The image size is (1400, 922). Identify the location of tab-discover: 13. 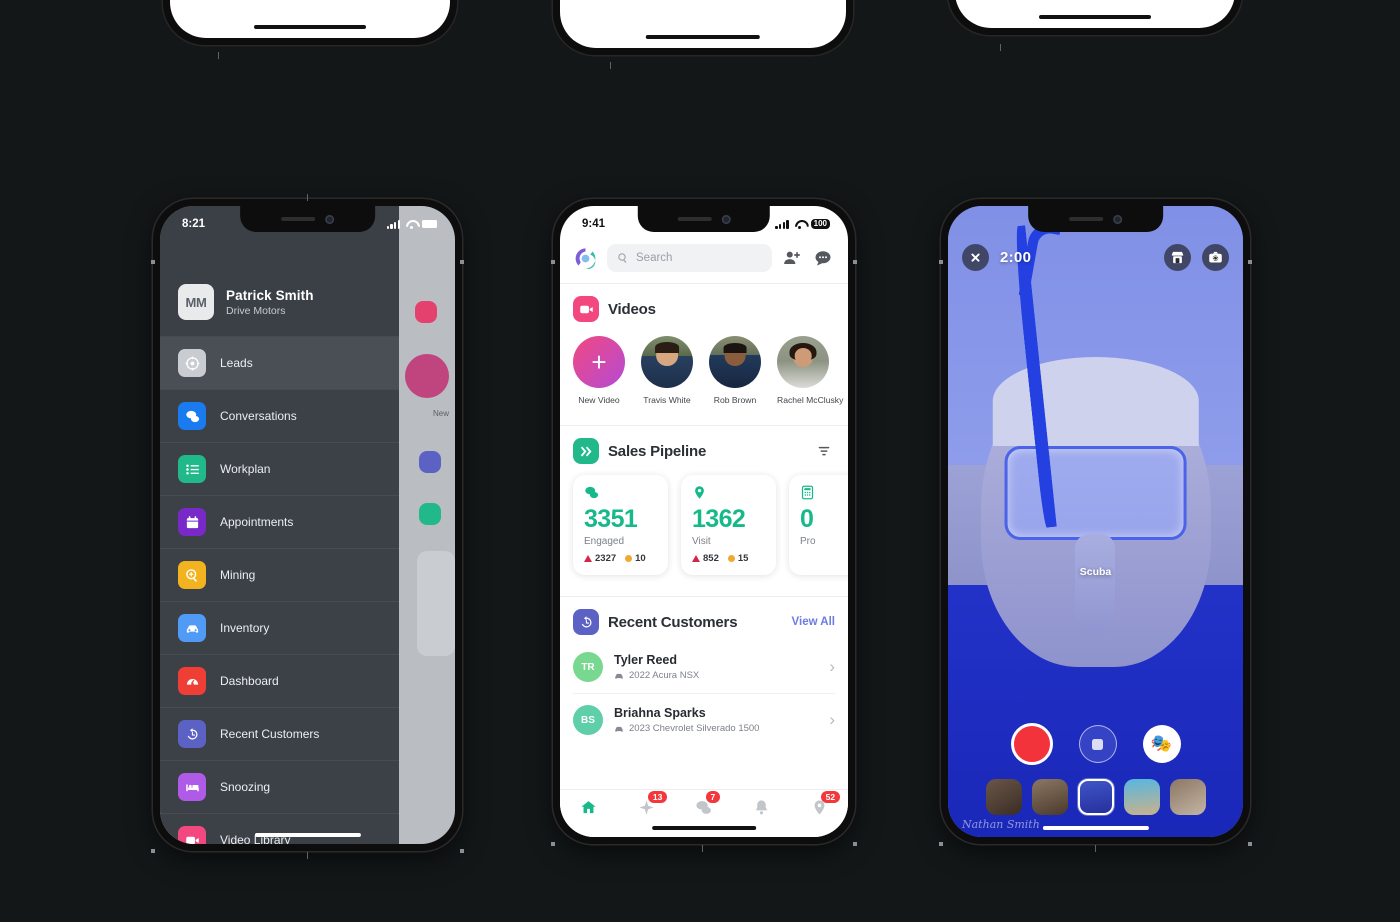
(647, 803).